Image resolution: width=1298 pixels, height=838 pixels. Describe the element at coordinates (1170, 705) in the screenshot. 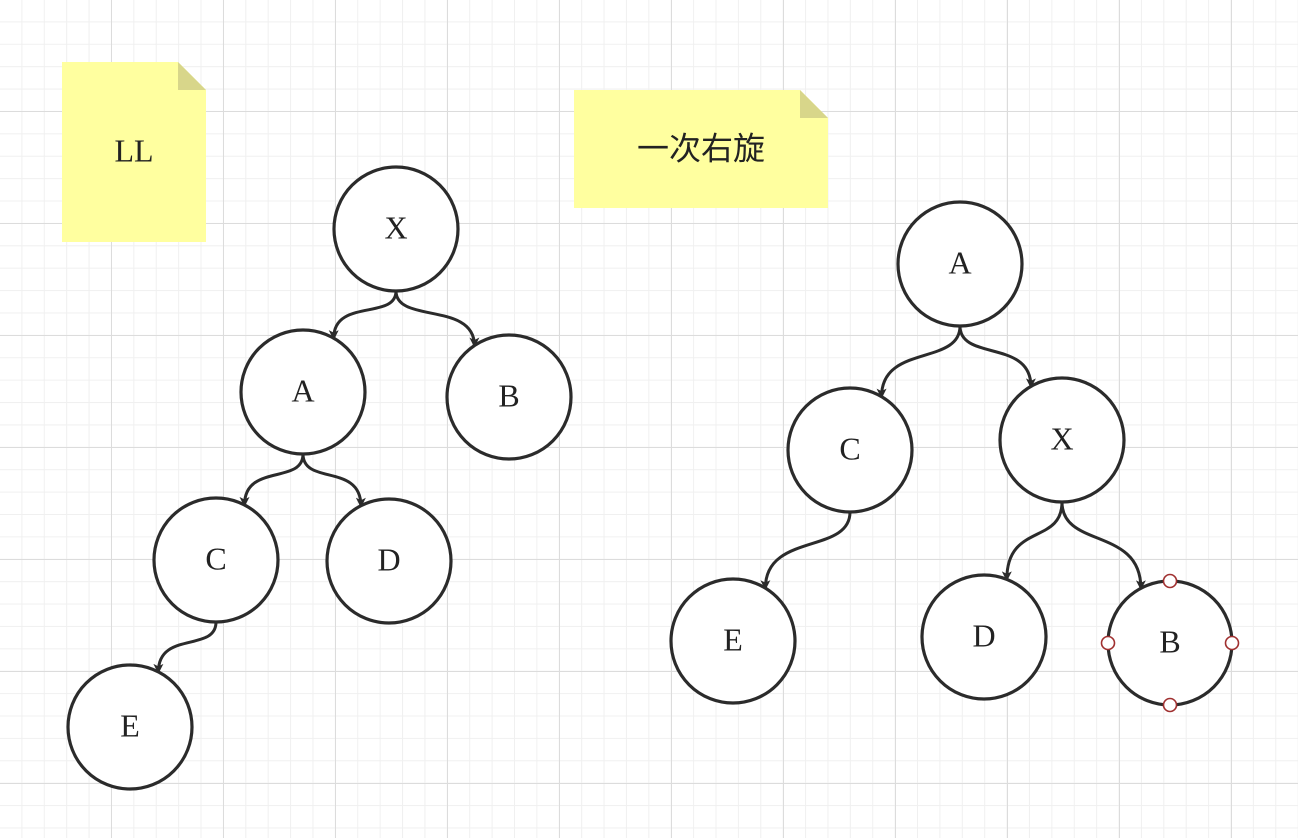

I see `resize-handle-bottom` at that location.